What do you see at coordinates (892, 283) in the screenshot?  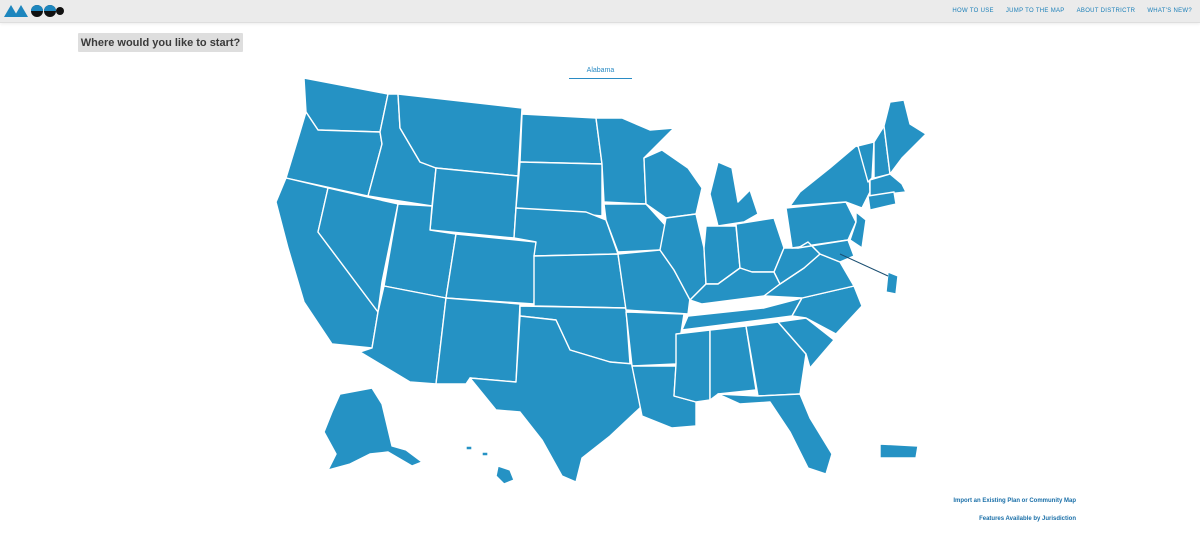 I see `state-dc-callout` at bounding box center [892, 283].